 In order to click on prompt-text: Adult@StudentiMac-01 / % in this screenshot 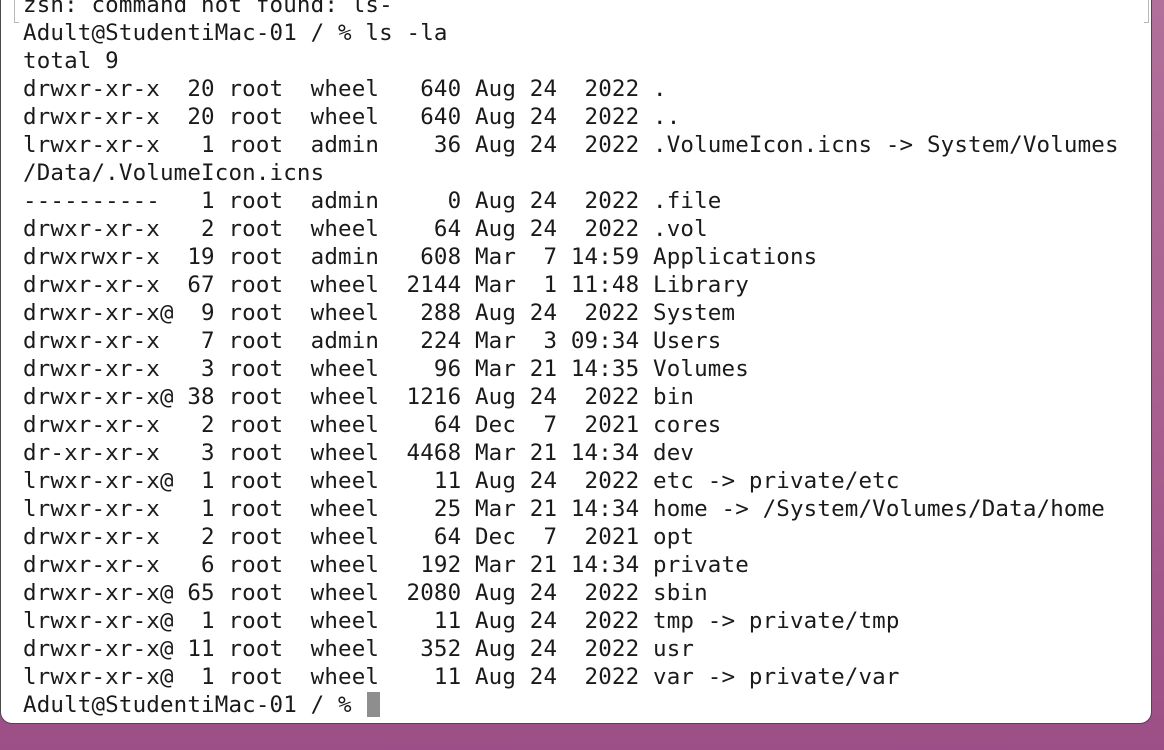, I will do `click(194, 705)`.